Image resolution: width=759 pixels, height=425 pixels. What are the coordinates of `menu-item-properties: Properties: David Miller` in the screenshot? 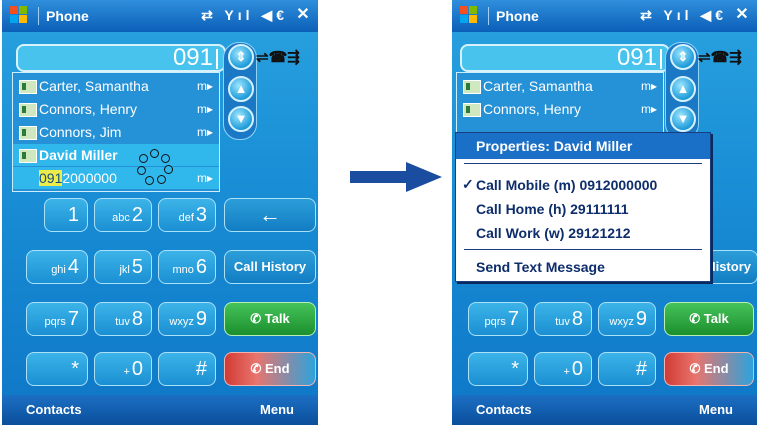 It's located at (554, 146).